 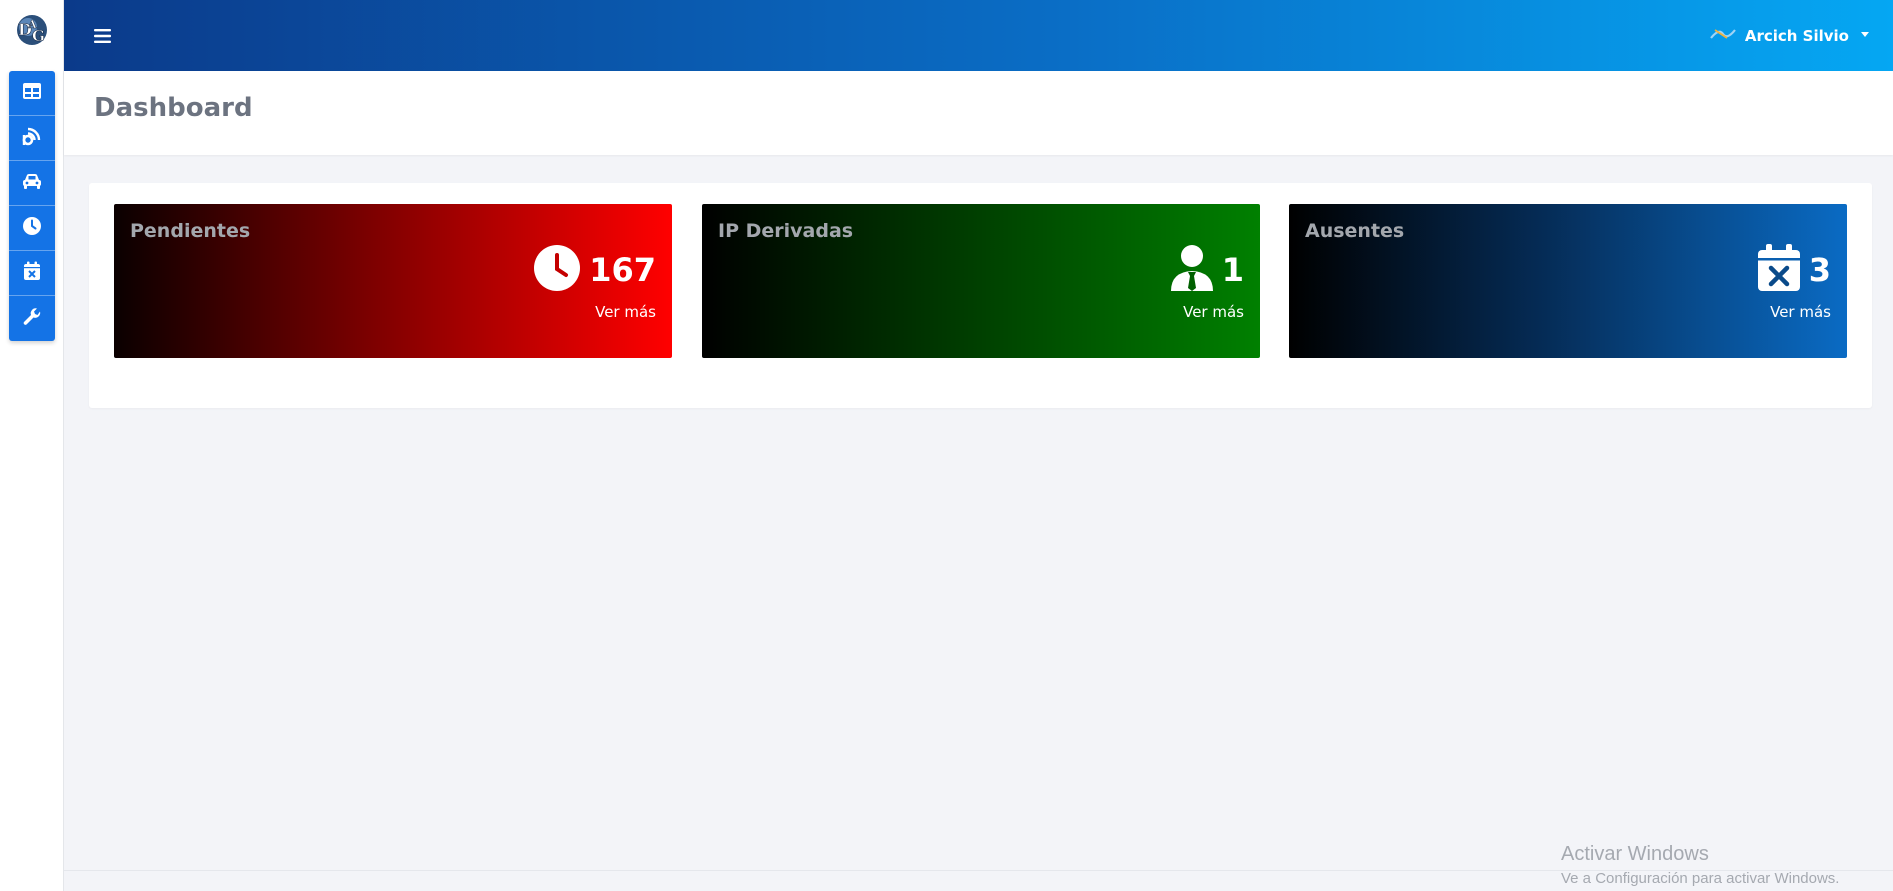 What do you see at coordinates (1232, 270) in the screenshot?
I see `tile-value: 1` at bounding box center [1232, 270].